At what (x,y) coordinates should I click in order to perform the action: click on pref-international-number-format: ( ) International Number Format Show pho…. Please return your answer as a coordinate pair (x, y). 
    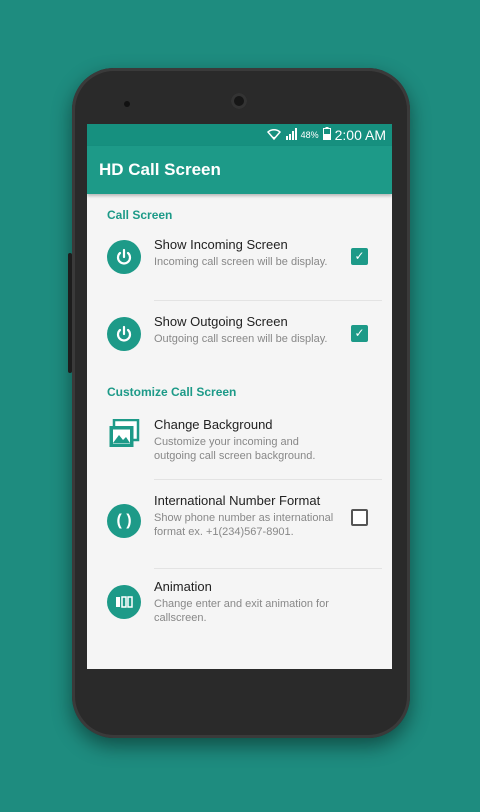
    Looking at the image, I should click on (239, 530).